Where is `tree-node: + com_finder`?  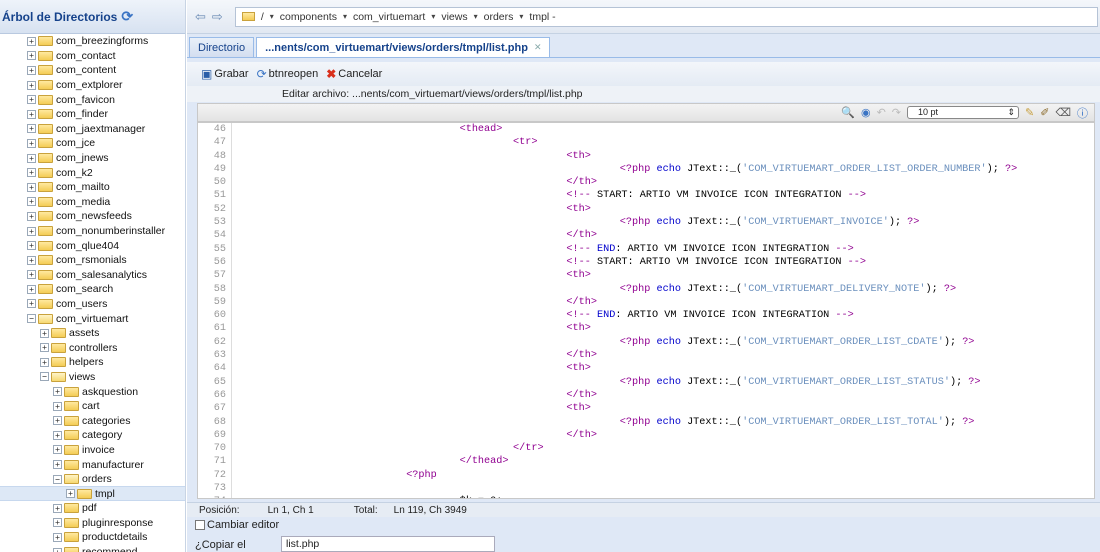 tree-node: + com_finder is located at coordinates (92, 114).